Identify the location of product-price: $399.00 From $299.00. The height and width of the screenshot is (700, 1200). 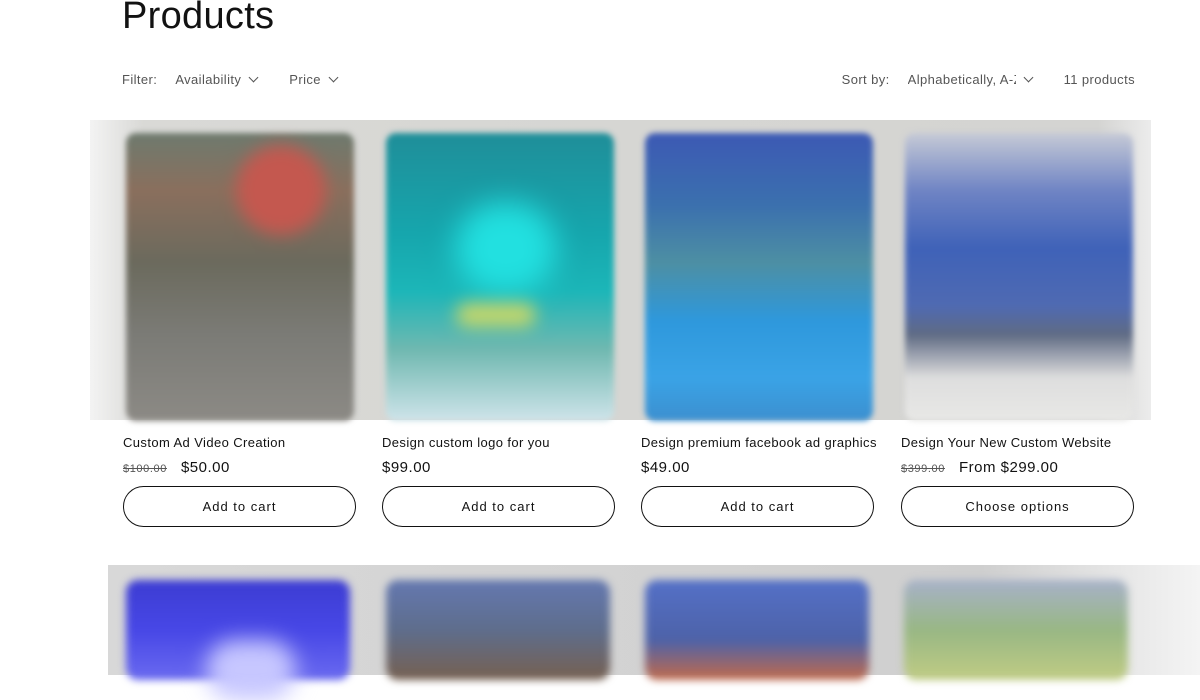
(979, 467).